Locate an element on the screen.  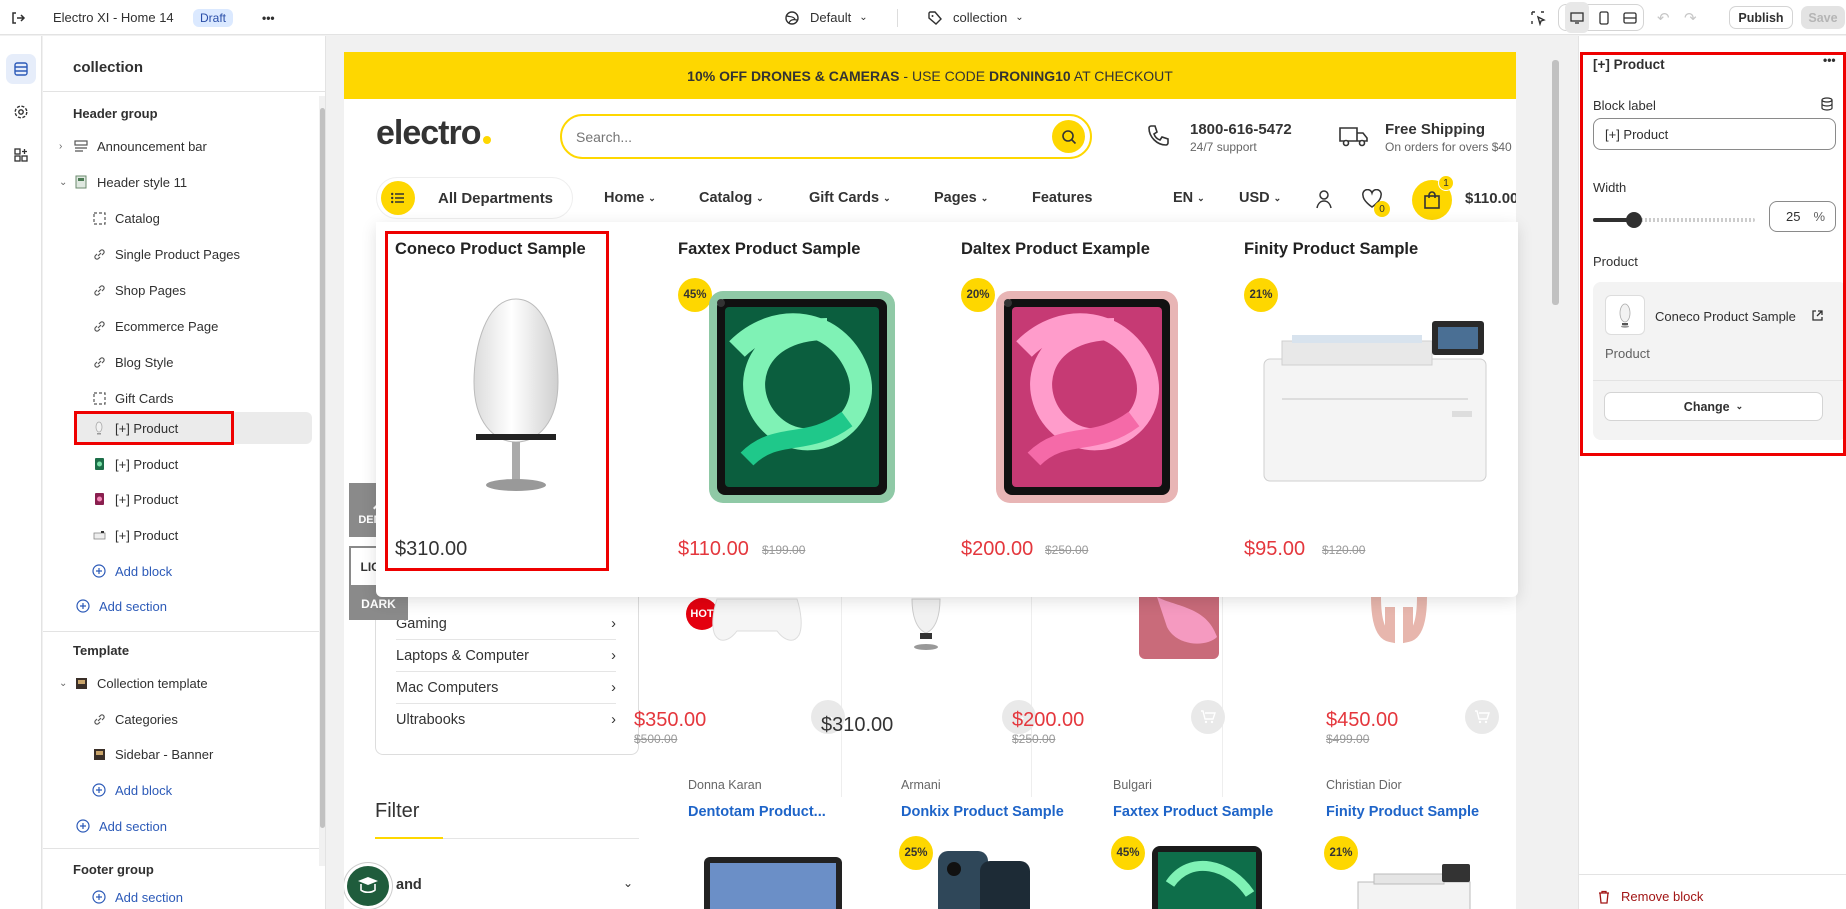
chevron-right-icon: › is located at coordinates (66, 146).